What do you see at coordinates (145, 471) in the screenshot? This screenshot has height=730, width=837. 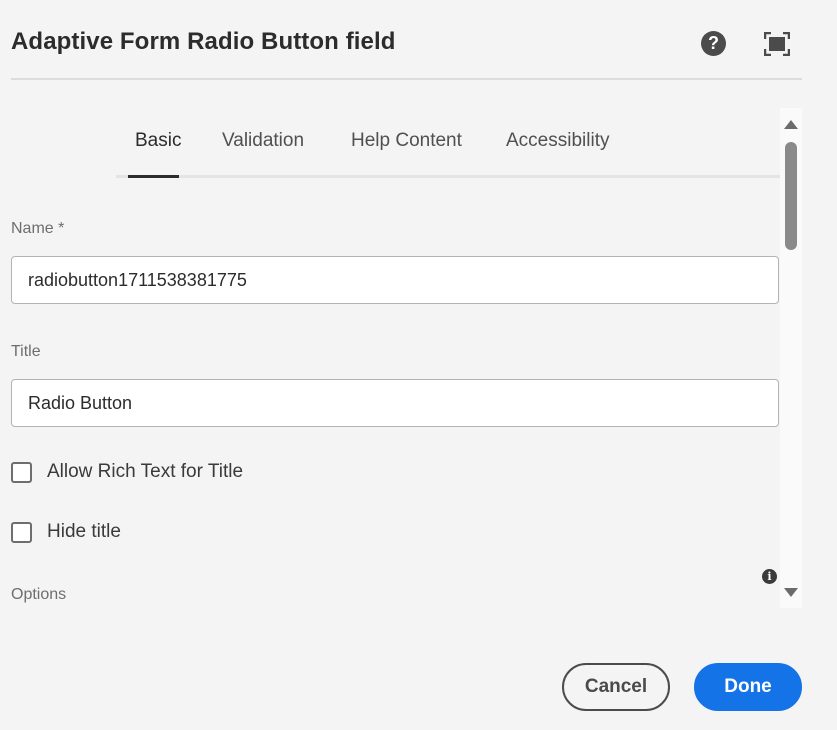 I see `allow-rich-text-label: Allow Rich Text for Title` at bounding box center [145, 471].